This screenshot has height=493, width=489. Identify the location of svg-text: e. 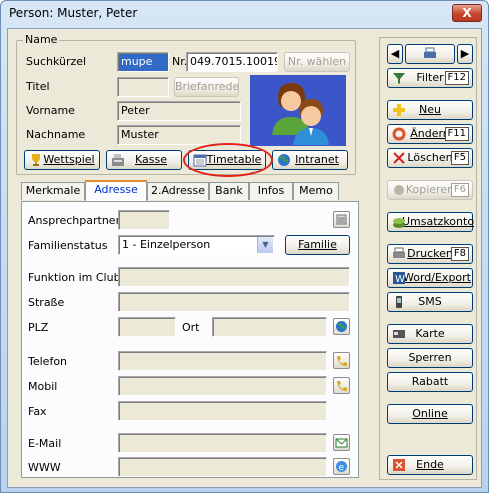
(342, 468).